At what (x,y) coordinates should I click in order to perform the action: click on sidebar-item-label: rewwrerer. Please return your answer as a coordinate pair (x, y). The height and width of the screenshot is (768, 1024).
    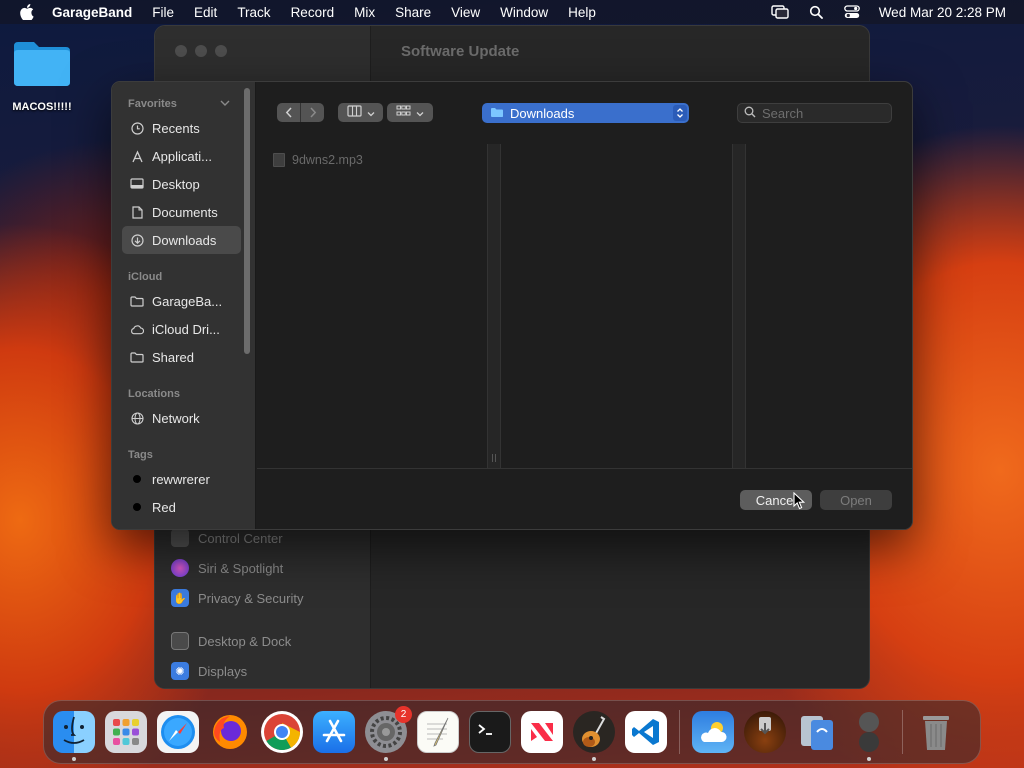
    Looking at the image, I should click on (181, 479).